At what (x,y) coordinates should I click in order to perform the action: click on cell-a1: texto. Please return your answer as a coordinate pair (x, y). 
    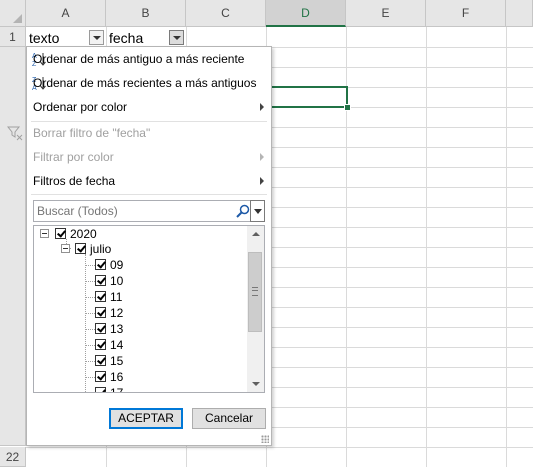
    Looking at the image, I should click on (44, 38).